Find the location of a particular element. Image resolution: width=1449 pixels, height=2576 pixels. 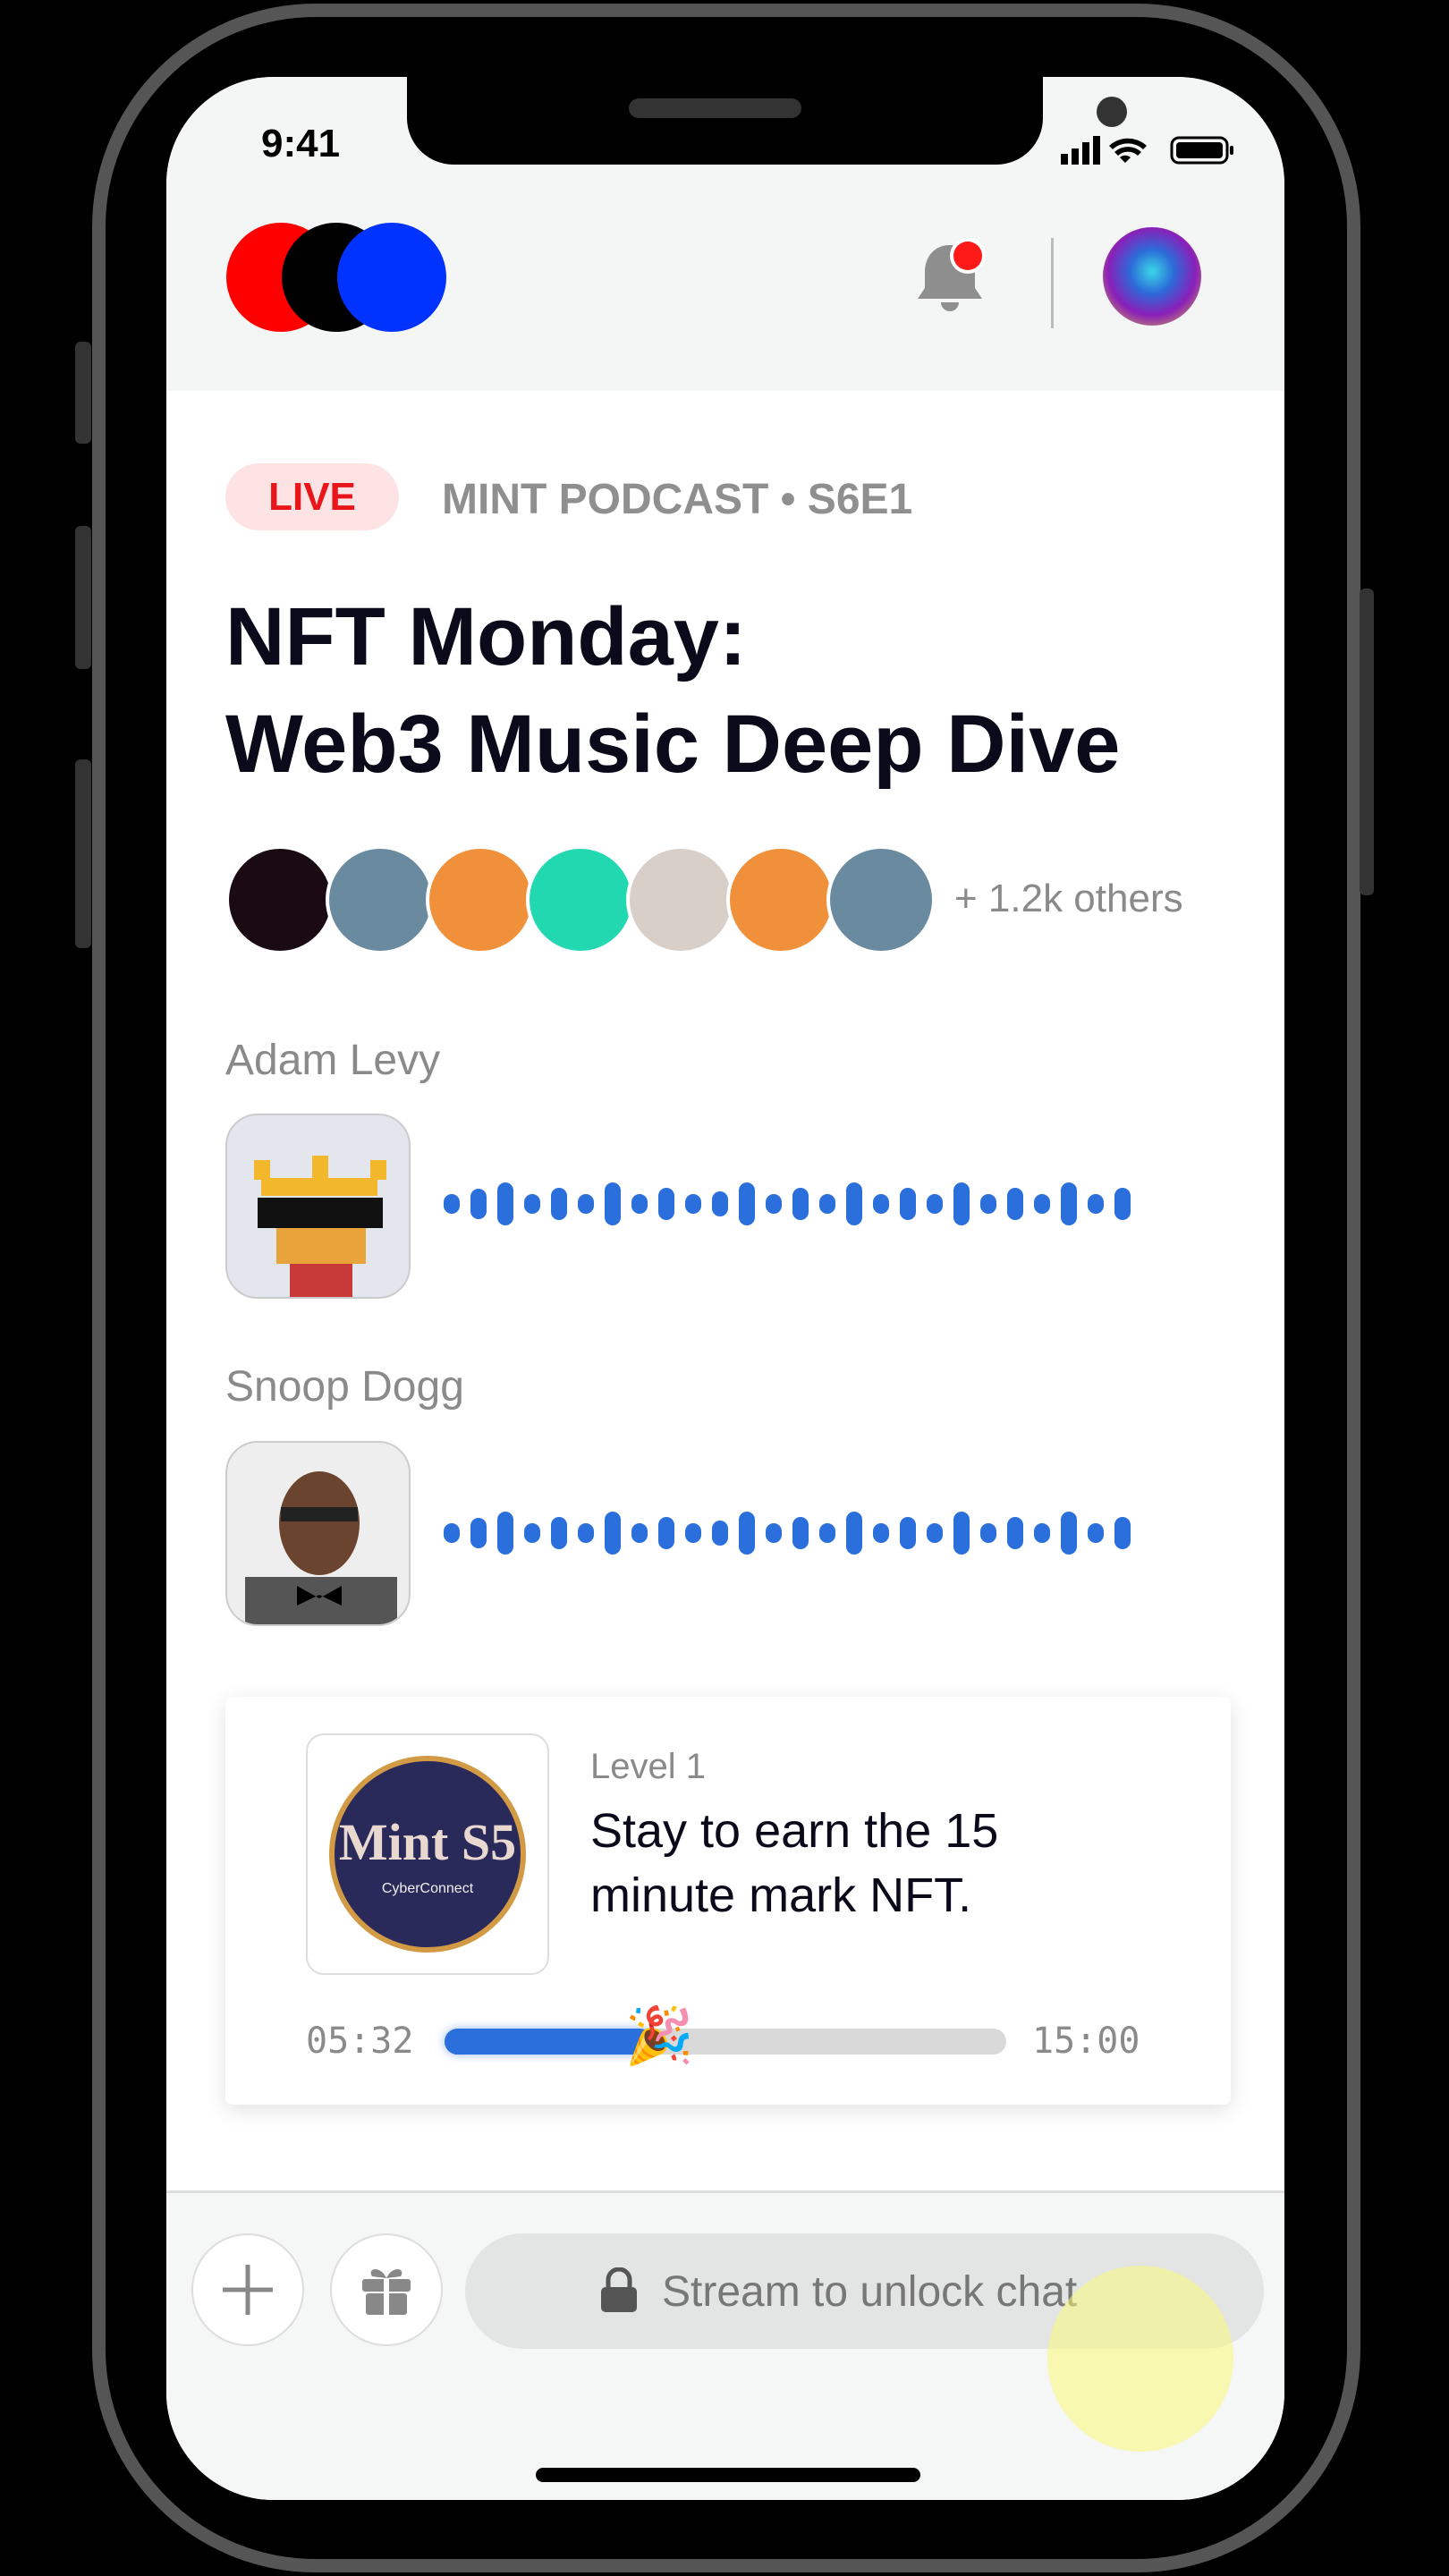

speaker-name: Snoop Dogg is located at coordinates (344, 1387).